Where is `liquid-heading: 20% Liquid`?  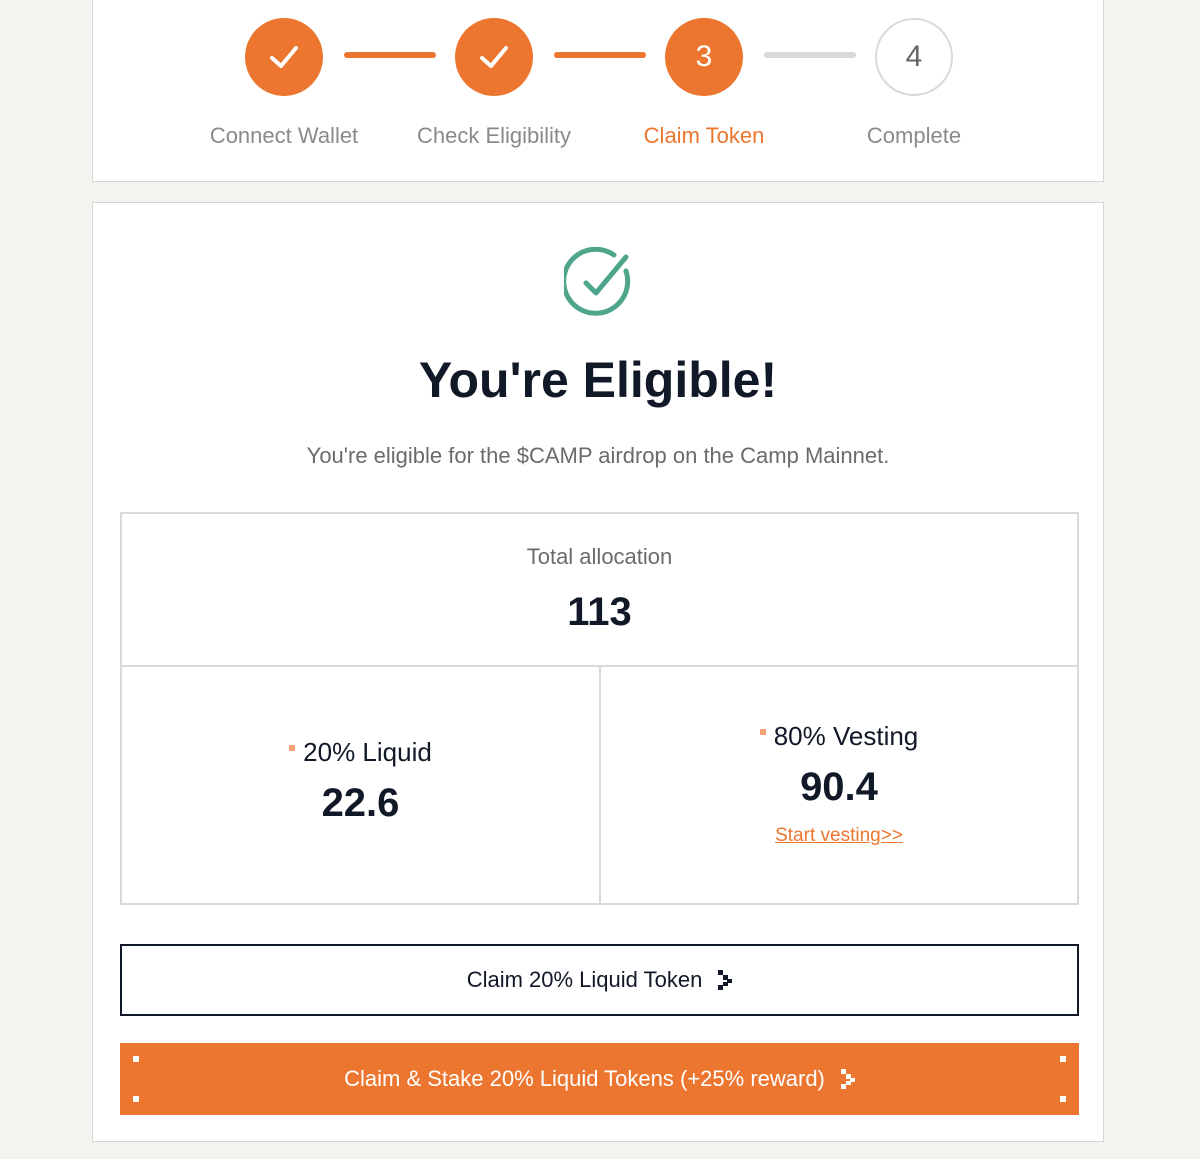 liquid-heading: 20% Liquid is located at coordinates (360, 752).